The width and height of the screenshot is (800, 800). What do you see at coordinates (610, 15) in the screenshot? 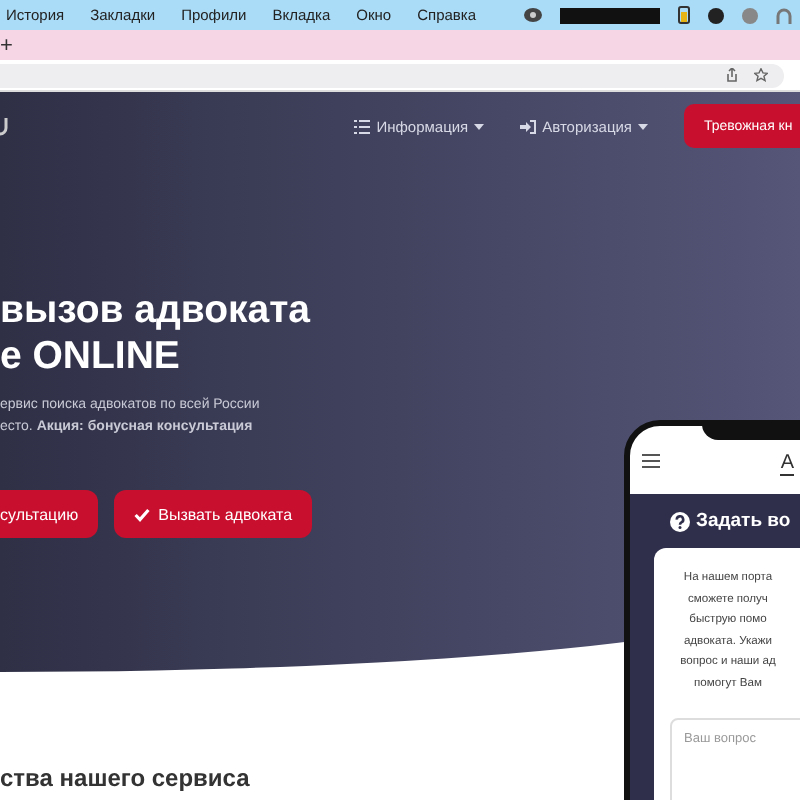
I see `redacted-block` at bounding box center [610, 15].